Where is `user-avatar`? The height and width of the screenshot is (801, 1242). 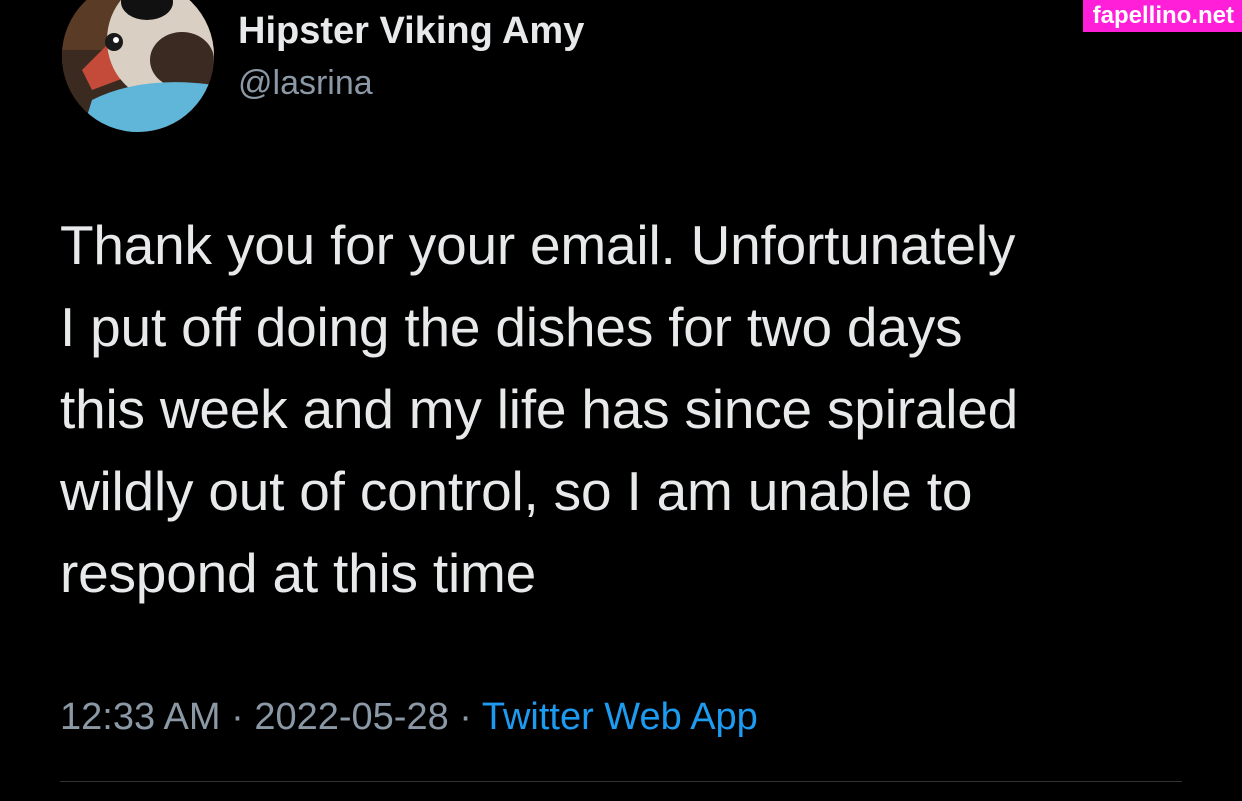 user-avatar is located at coordinates (138, 66).